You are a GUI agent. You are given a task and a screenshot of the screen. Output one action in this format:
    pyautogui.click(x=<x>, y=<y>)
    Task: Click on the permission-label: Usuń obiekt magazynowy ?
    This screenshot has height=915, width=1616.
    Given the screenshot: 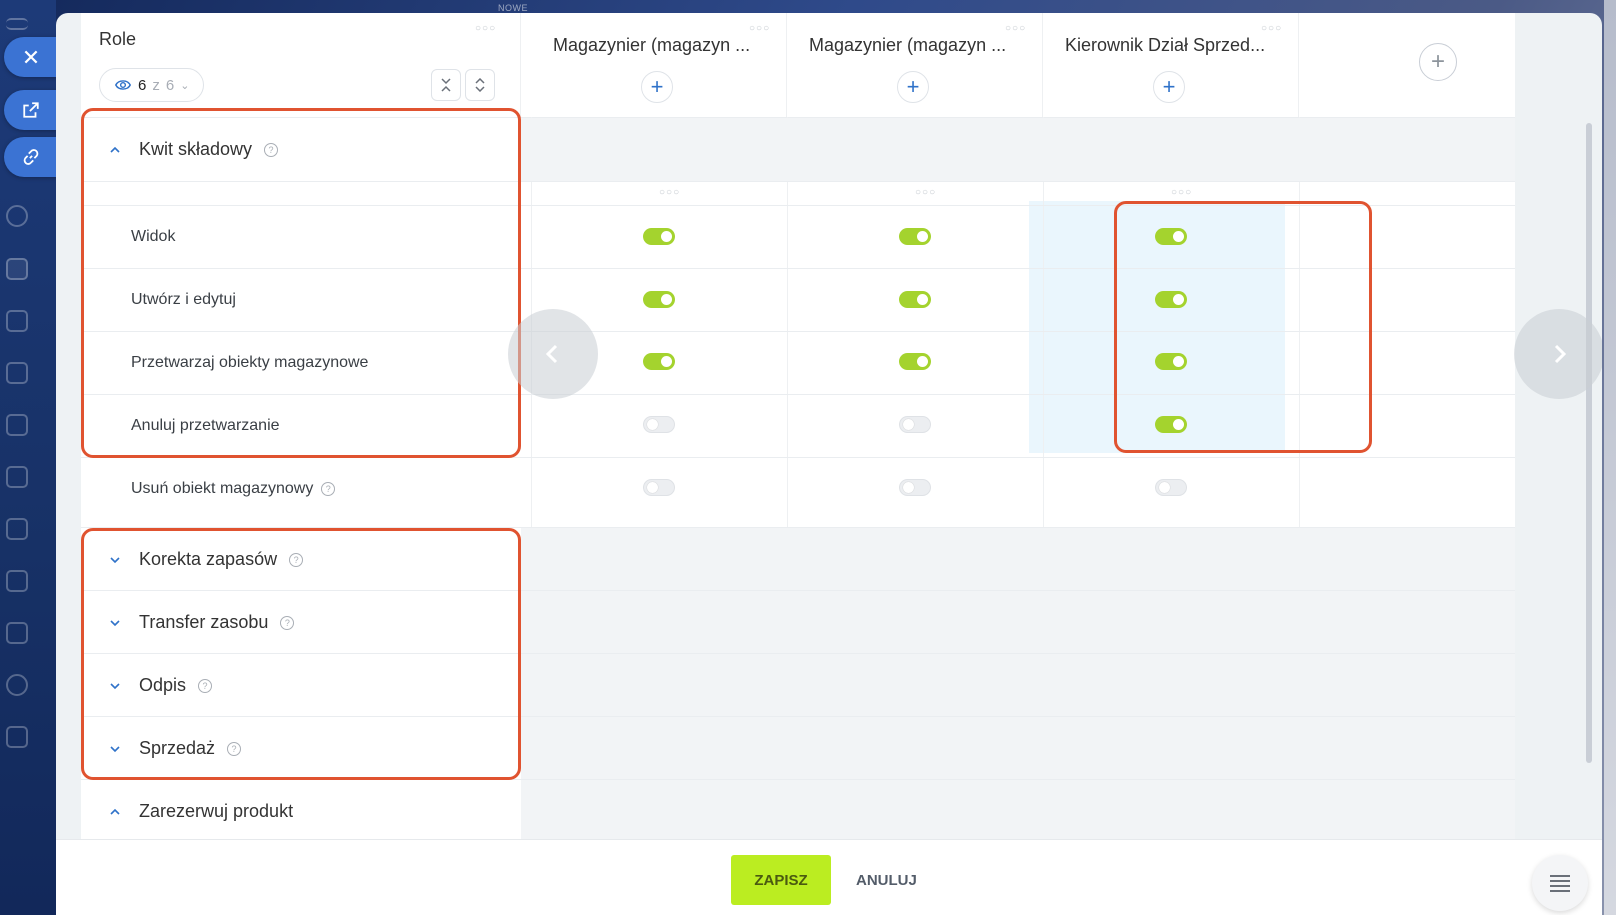 What is the action you would take?
    pyautogui.click(x=233, y=488)
    